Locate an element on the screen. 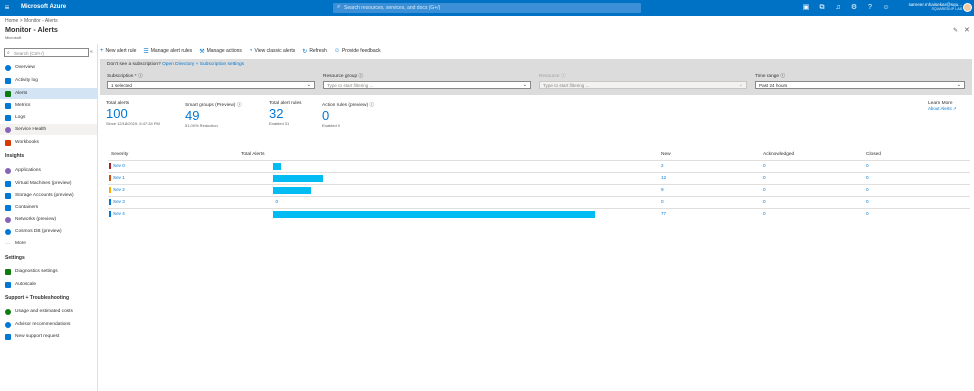  acknowledged-column-header: Acknowledged is located at coordinates (778, 154).